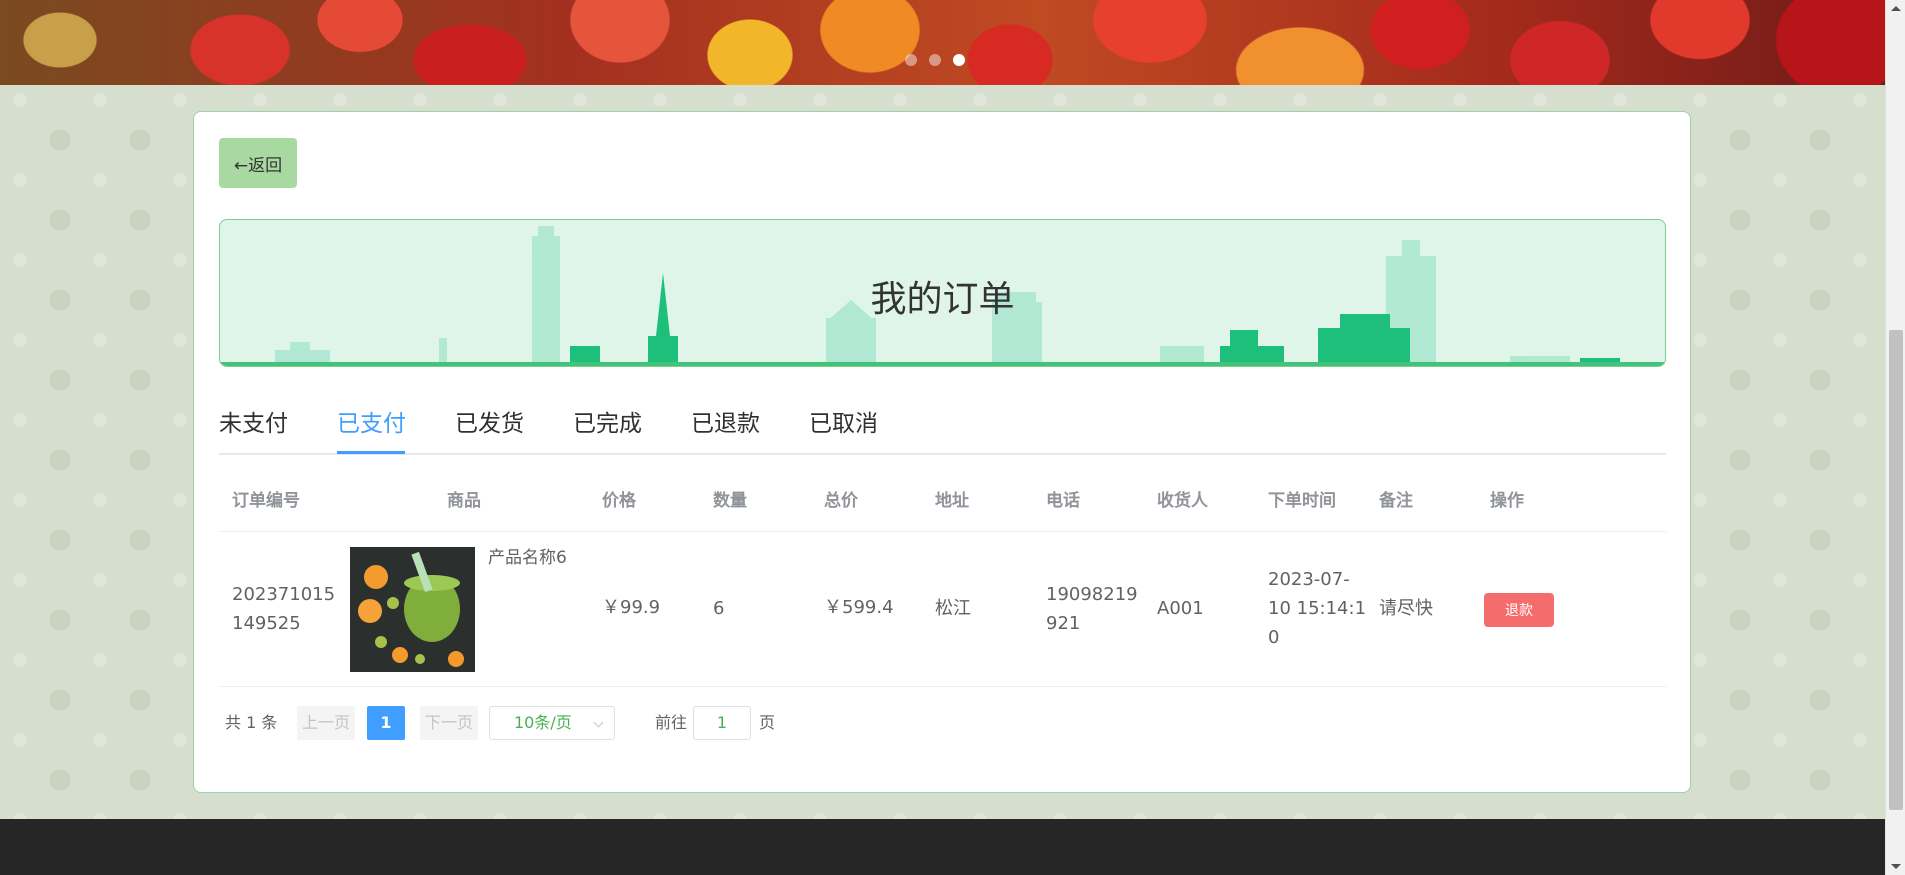 The height and width of the screenshot is (875, 1905). Describe the element at coordinates (371, 428) in the screenshot. I see `tab-paid: 已支付` at that location.